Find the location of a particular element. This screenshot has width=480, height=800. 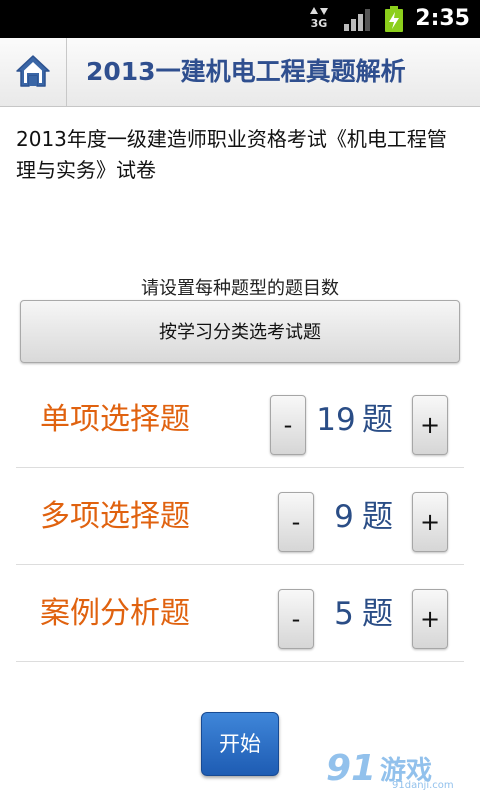

signal-icon is located at coordinates (357, 20).